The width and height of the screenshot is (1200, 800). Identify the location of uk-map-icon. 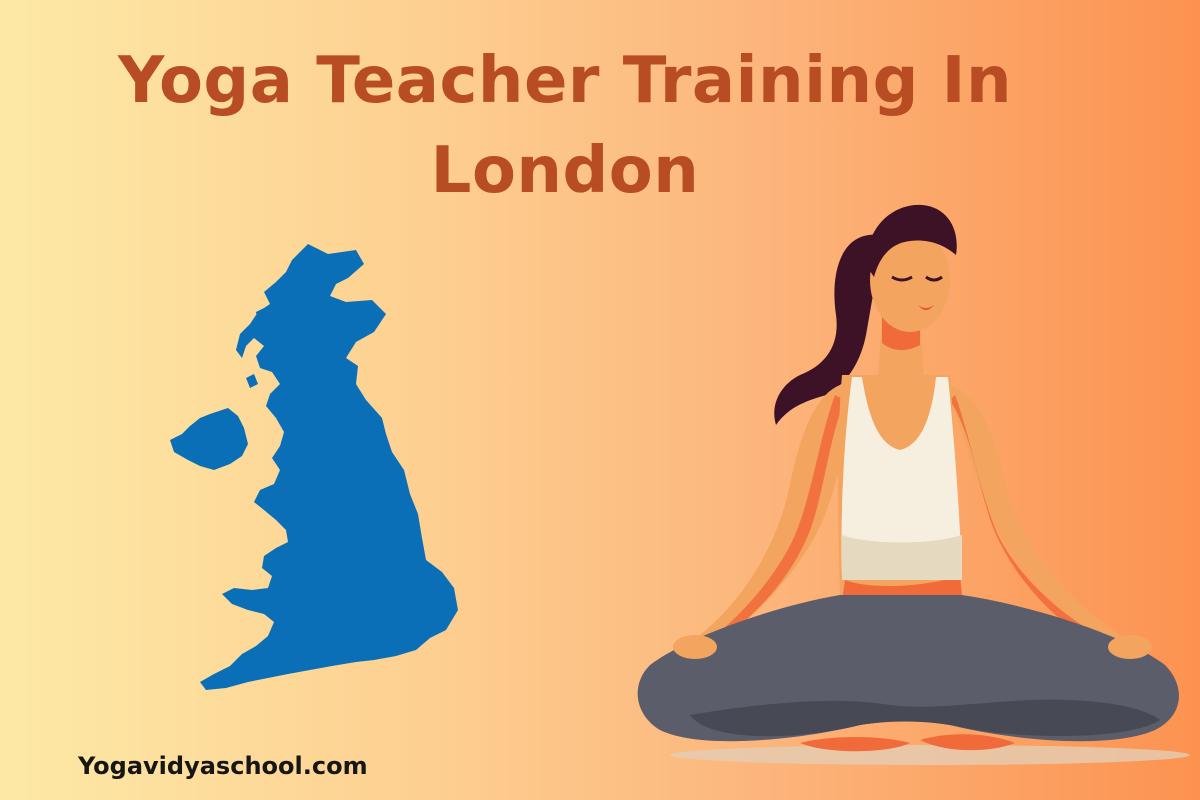
(314, 467).